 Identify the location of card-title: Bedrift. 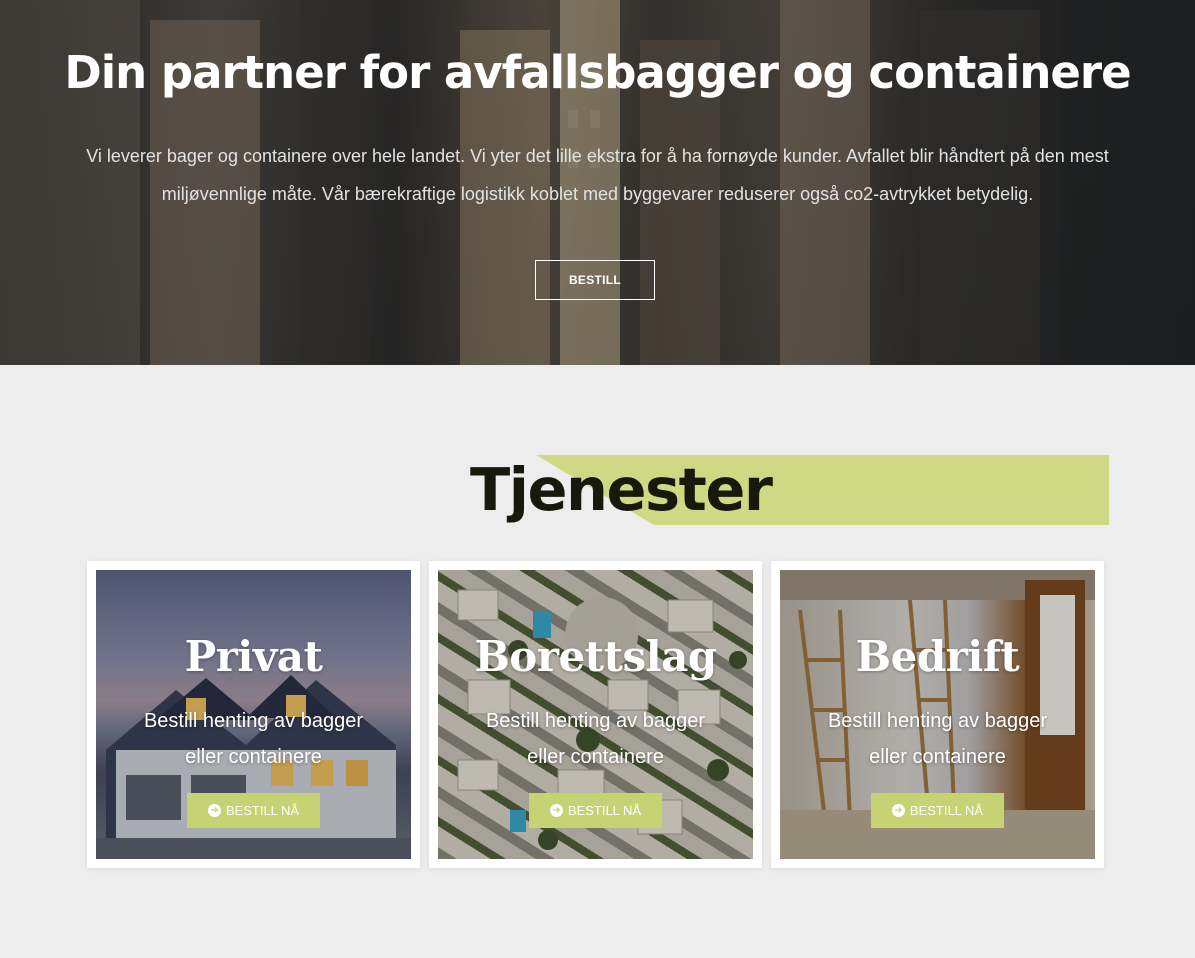
(937, 656).